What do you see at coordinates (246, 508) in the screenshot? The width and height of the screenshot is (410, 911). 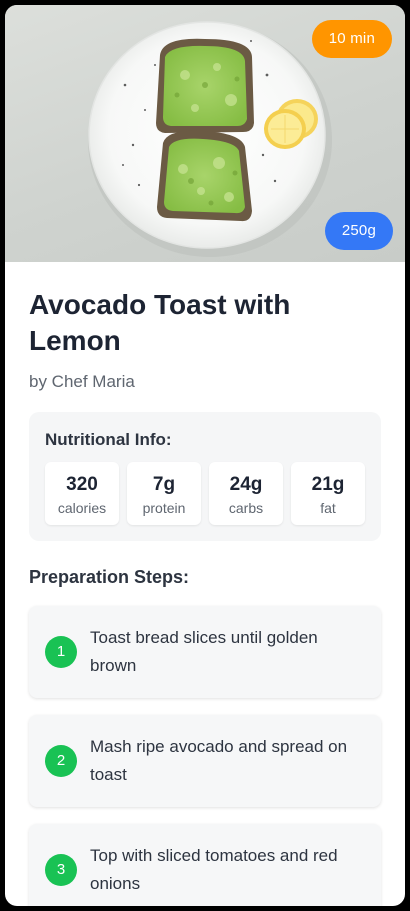 I see `nutrition-label: carbs` at bounding box center [246, 508].